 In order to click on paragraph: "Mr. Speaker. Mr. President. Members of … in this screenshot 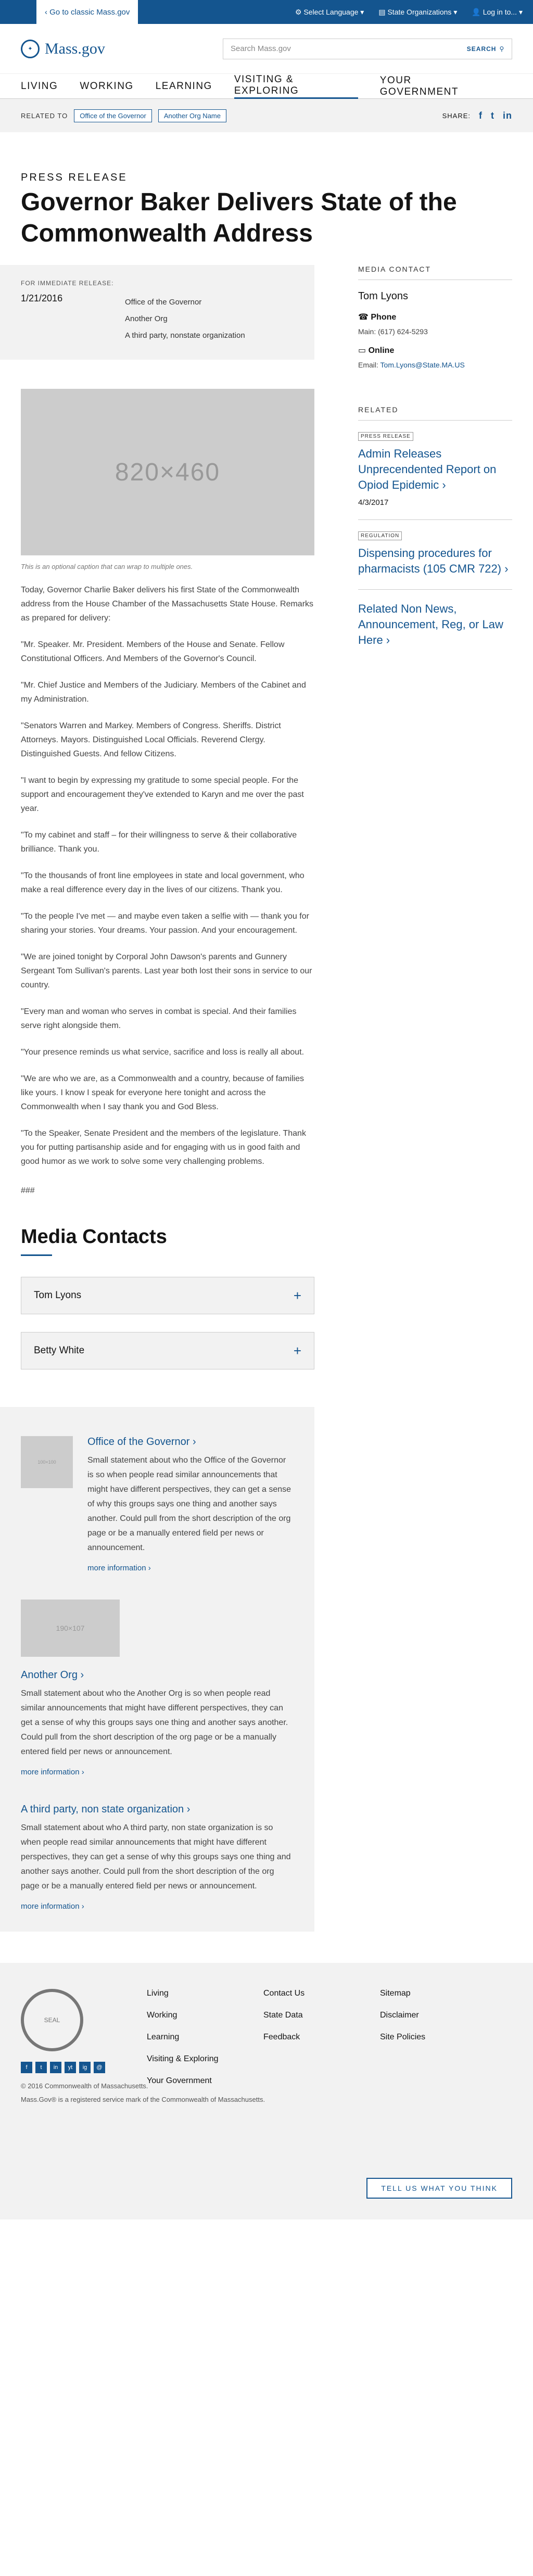, I will do `click(153, 651)`.